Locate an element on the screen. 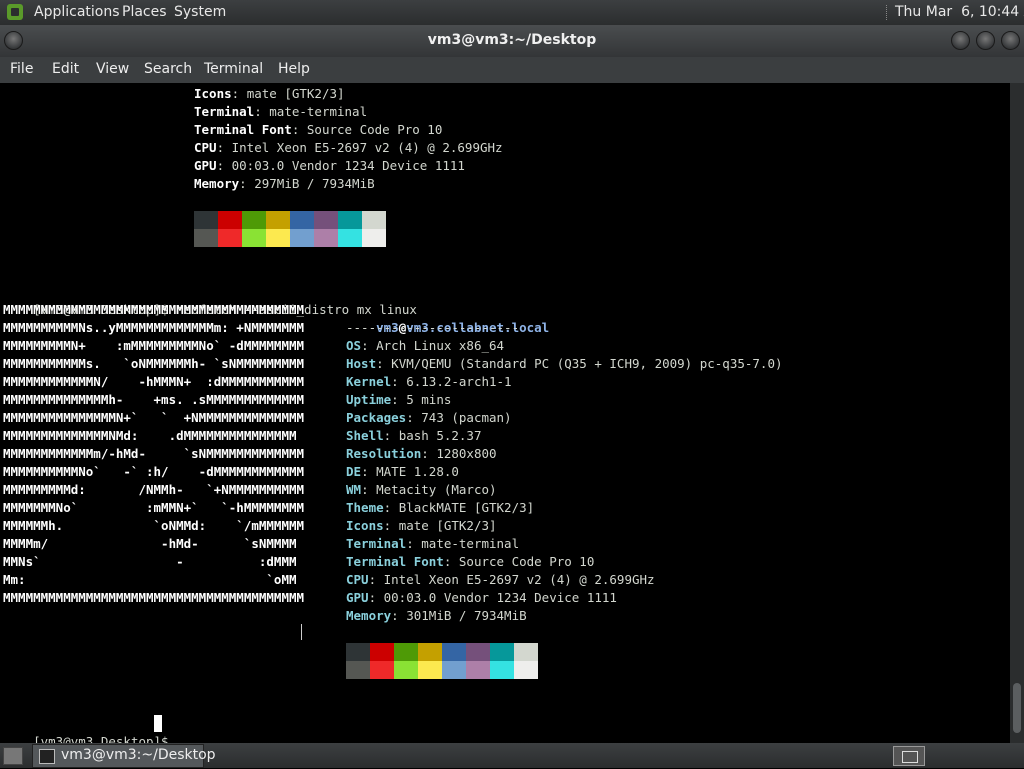 Image resolution: width=1024 pixels, height=769 pixels. show-desktop-icon is located at coordinates (13, 756).